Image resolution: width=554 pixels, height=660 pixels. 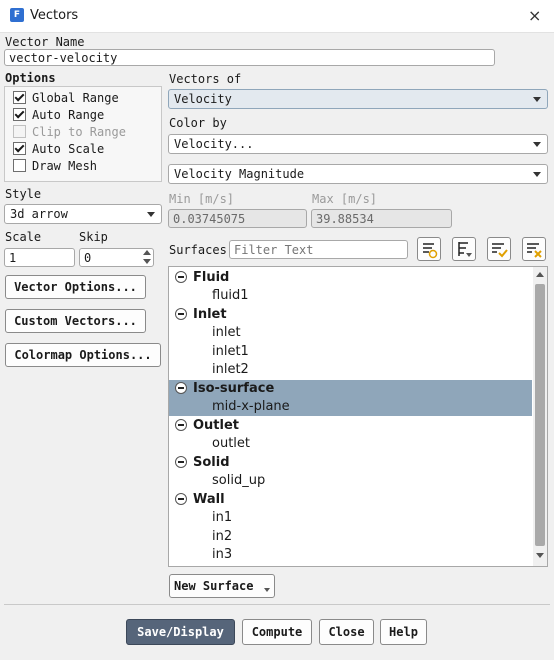 What do you see at coordinates (350, 278) in the screenshot?
I see `tree-group-fluid: Fluid` at bounding box center [350, 278].